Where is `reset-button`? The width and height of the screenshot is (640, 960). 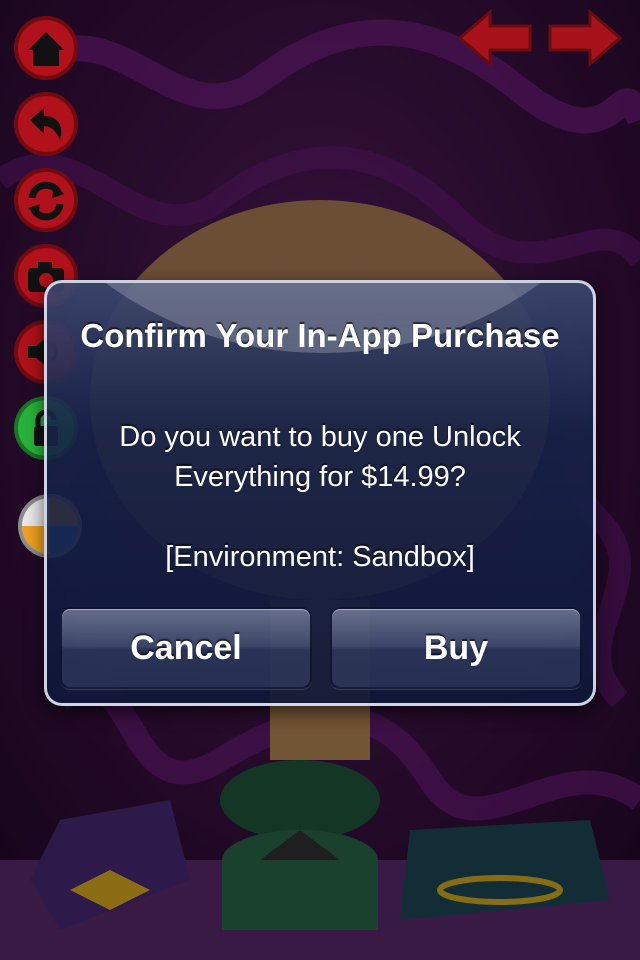
reset-button is located at coordinates (46, 200).